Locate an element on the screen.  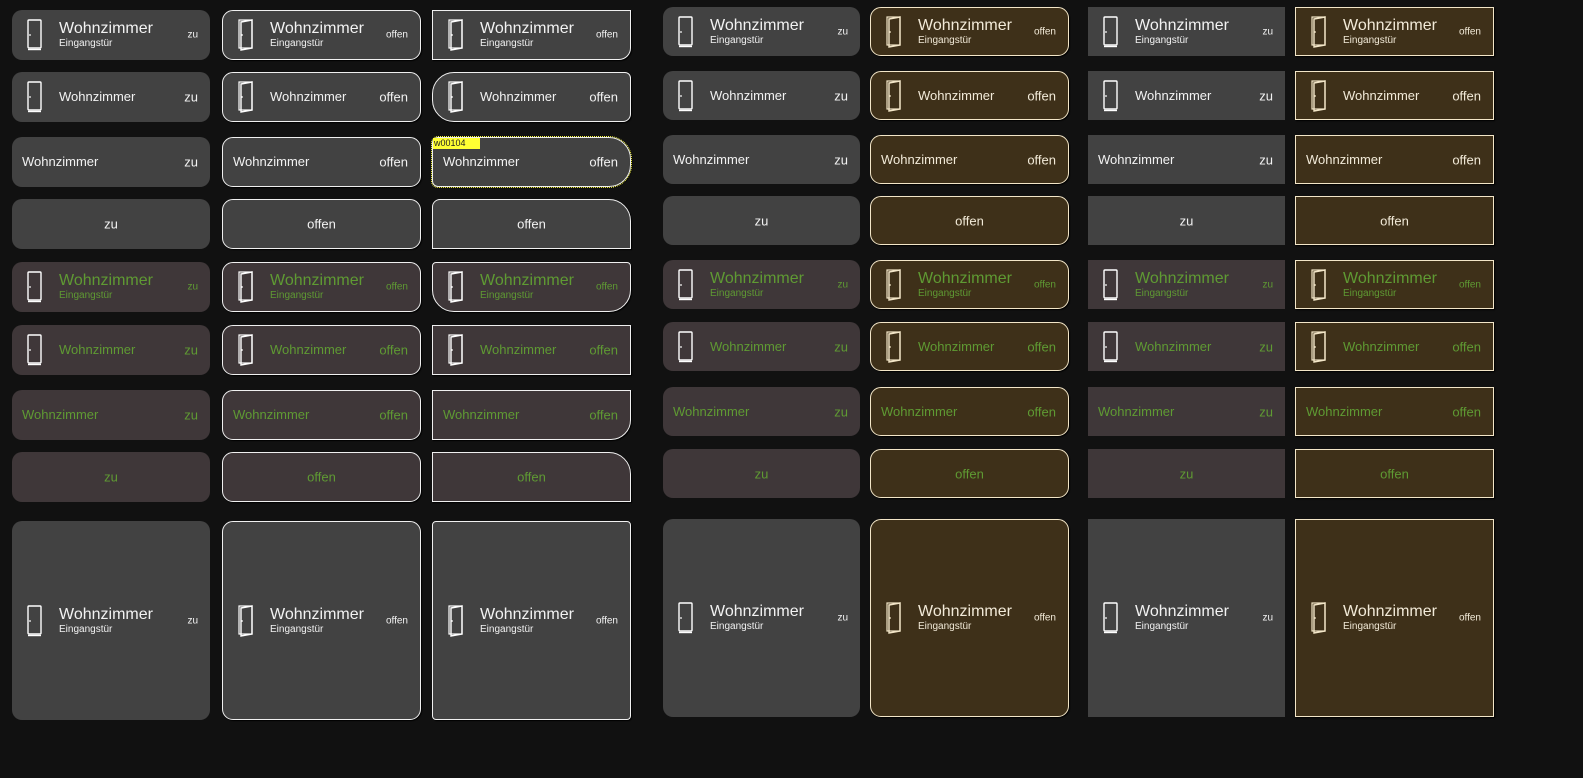
door-widget-tile: Wohnzimmer offen w00104 is located at coordinates (531, 162).